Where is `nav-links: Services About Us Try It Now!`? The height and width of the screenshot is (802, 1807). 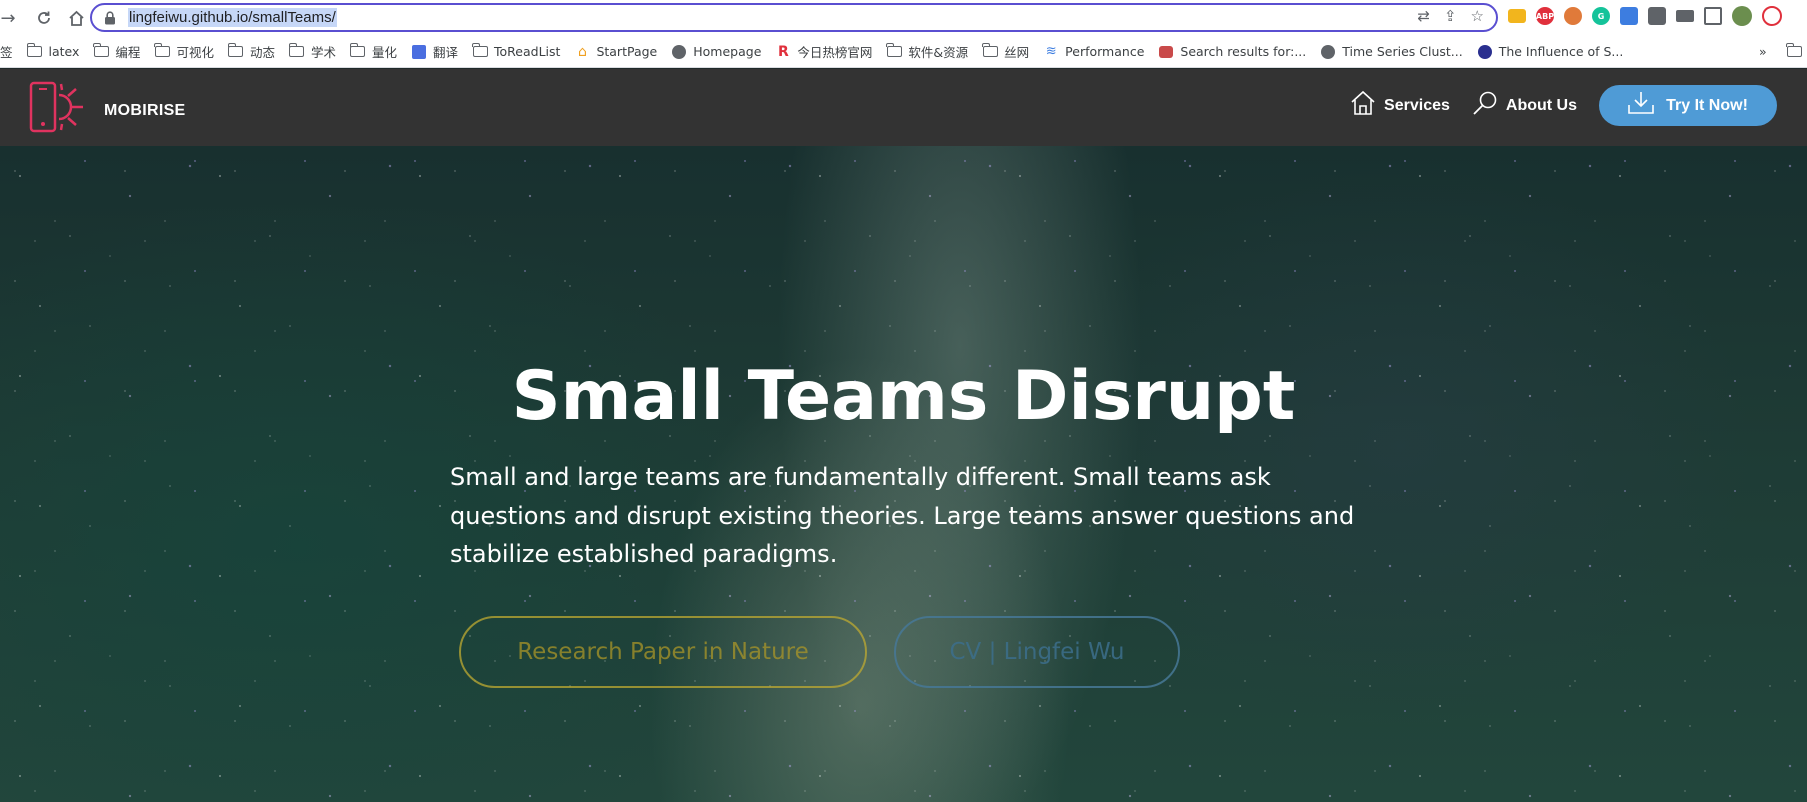 nav-links: Services About Us Try It Now! is located at coordinates (1563, 105).